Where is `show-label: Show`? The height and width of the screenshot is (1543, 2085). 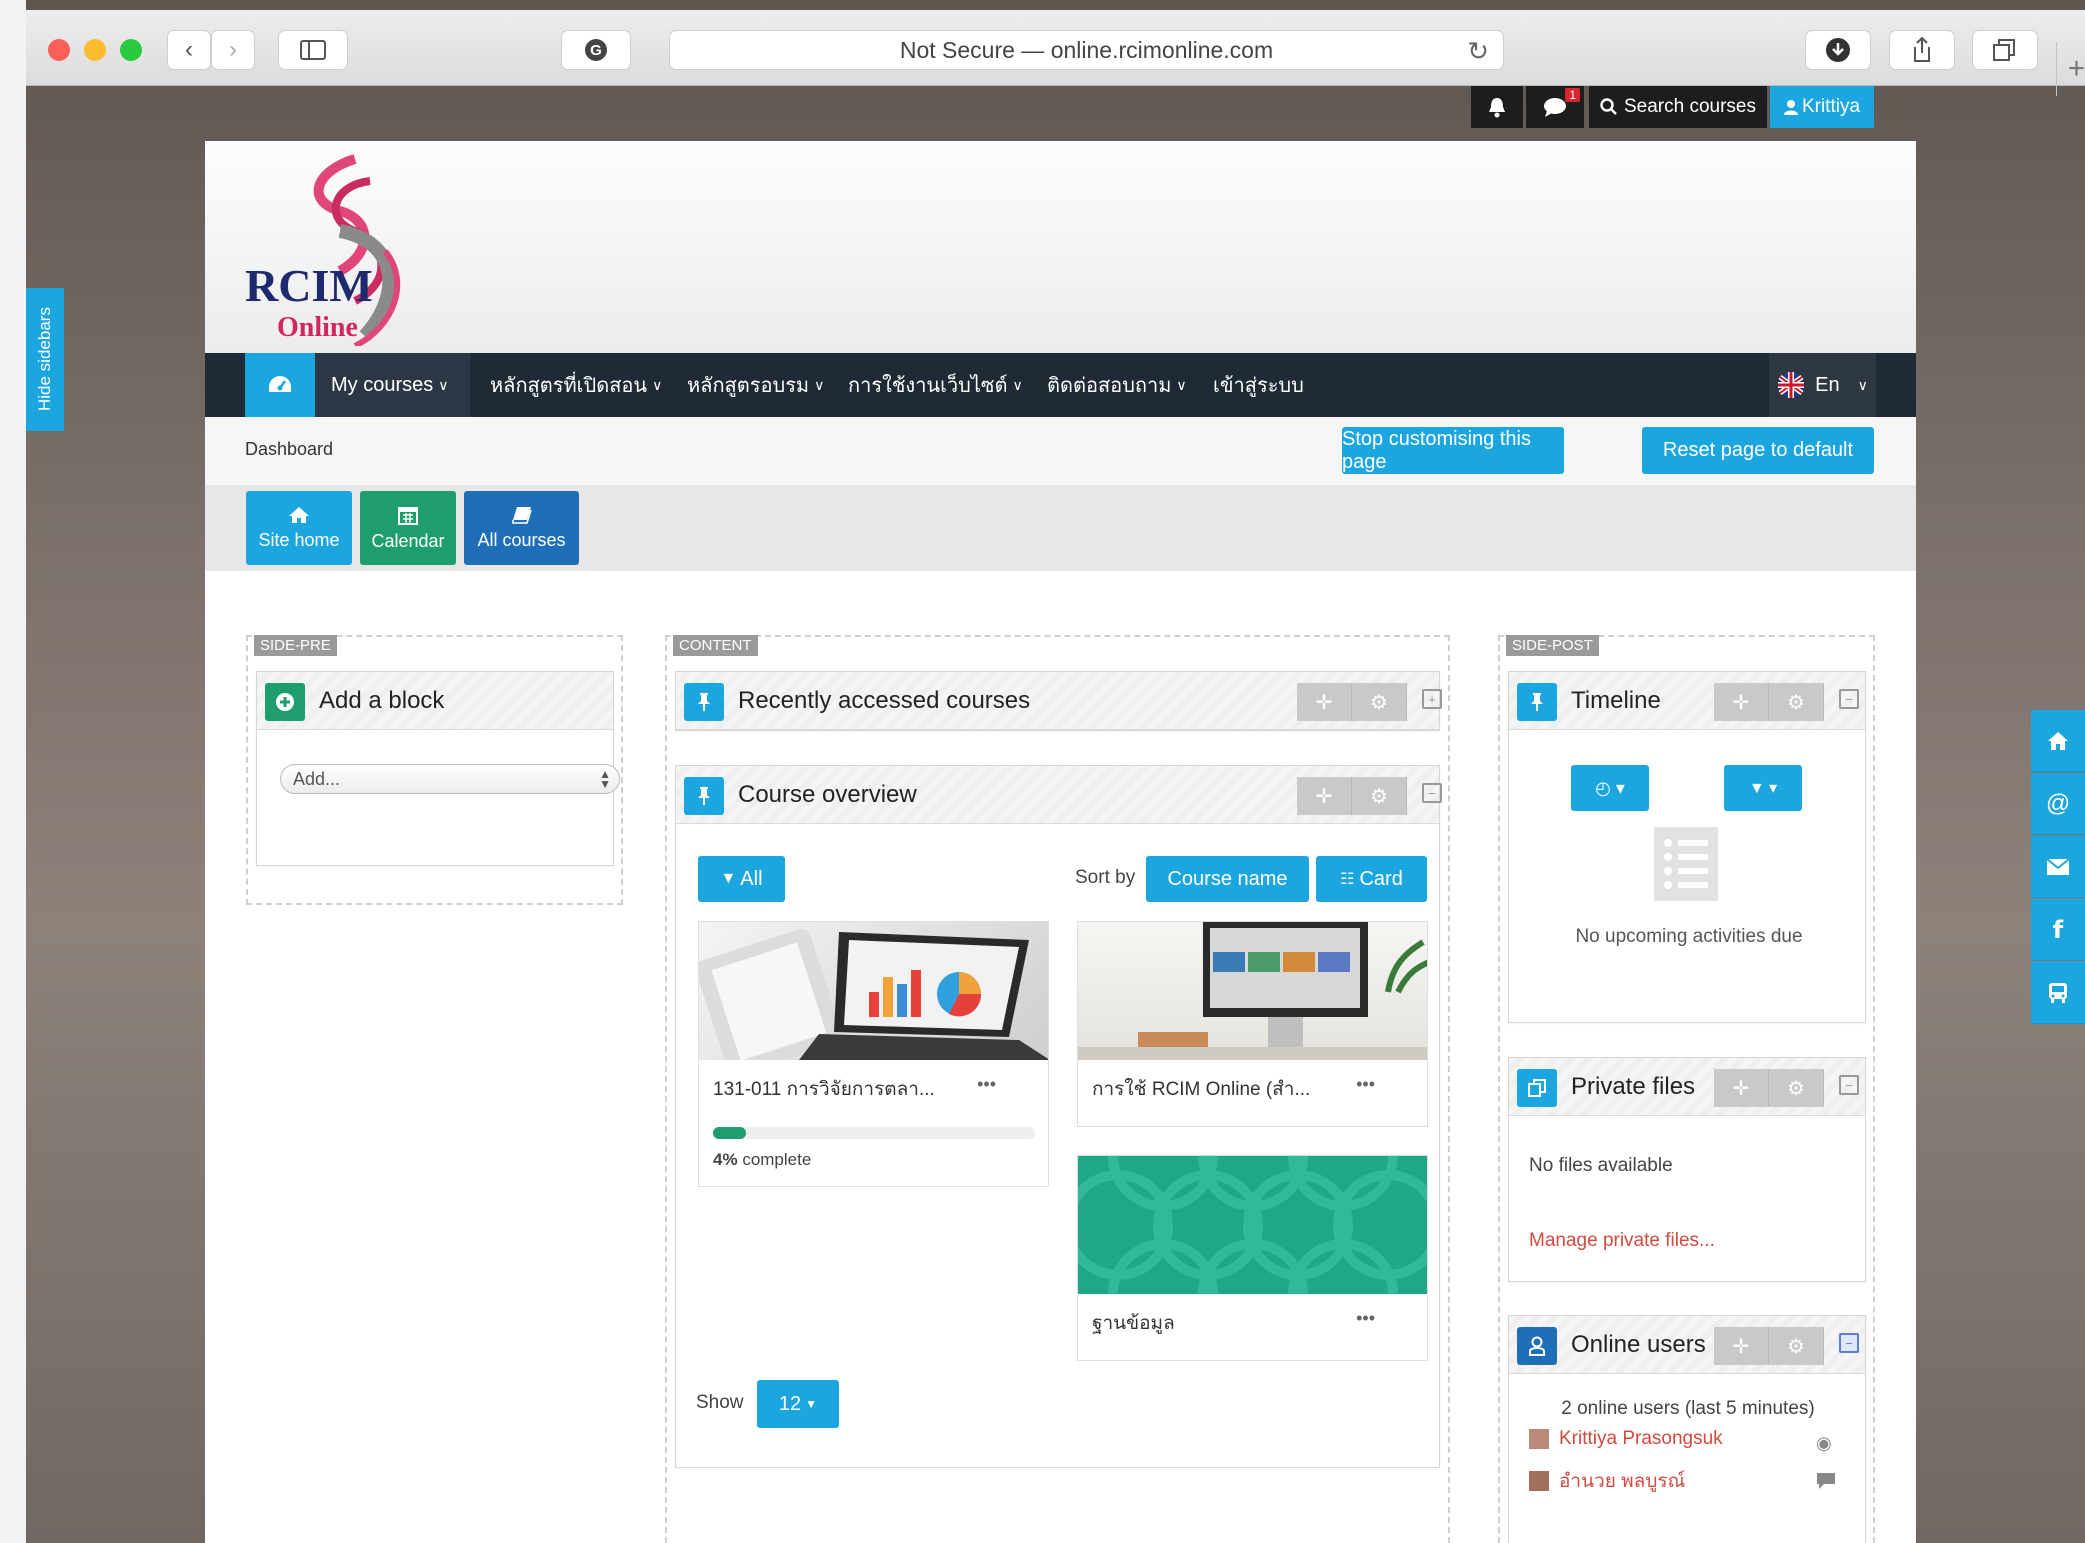
show-label: Show is located at coordinates (720, 1402).